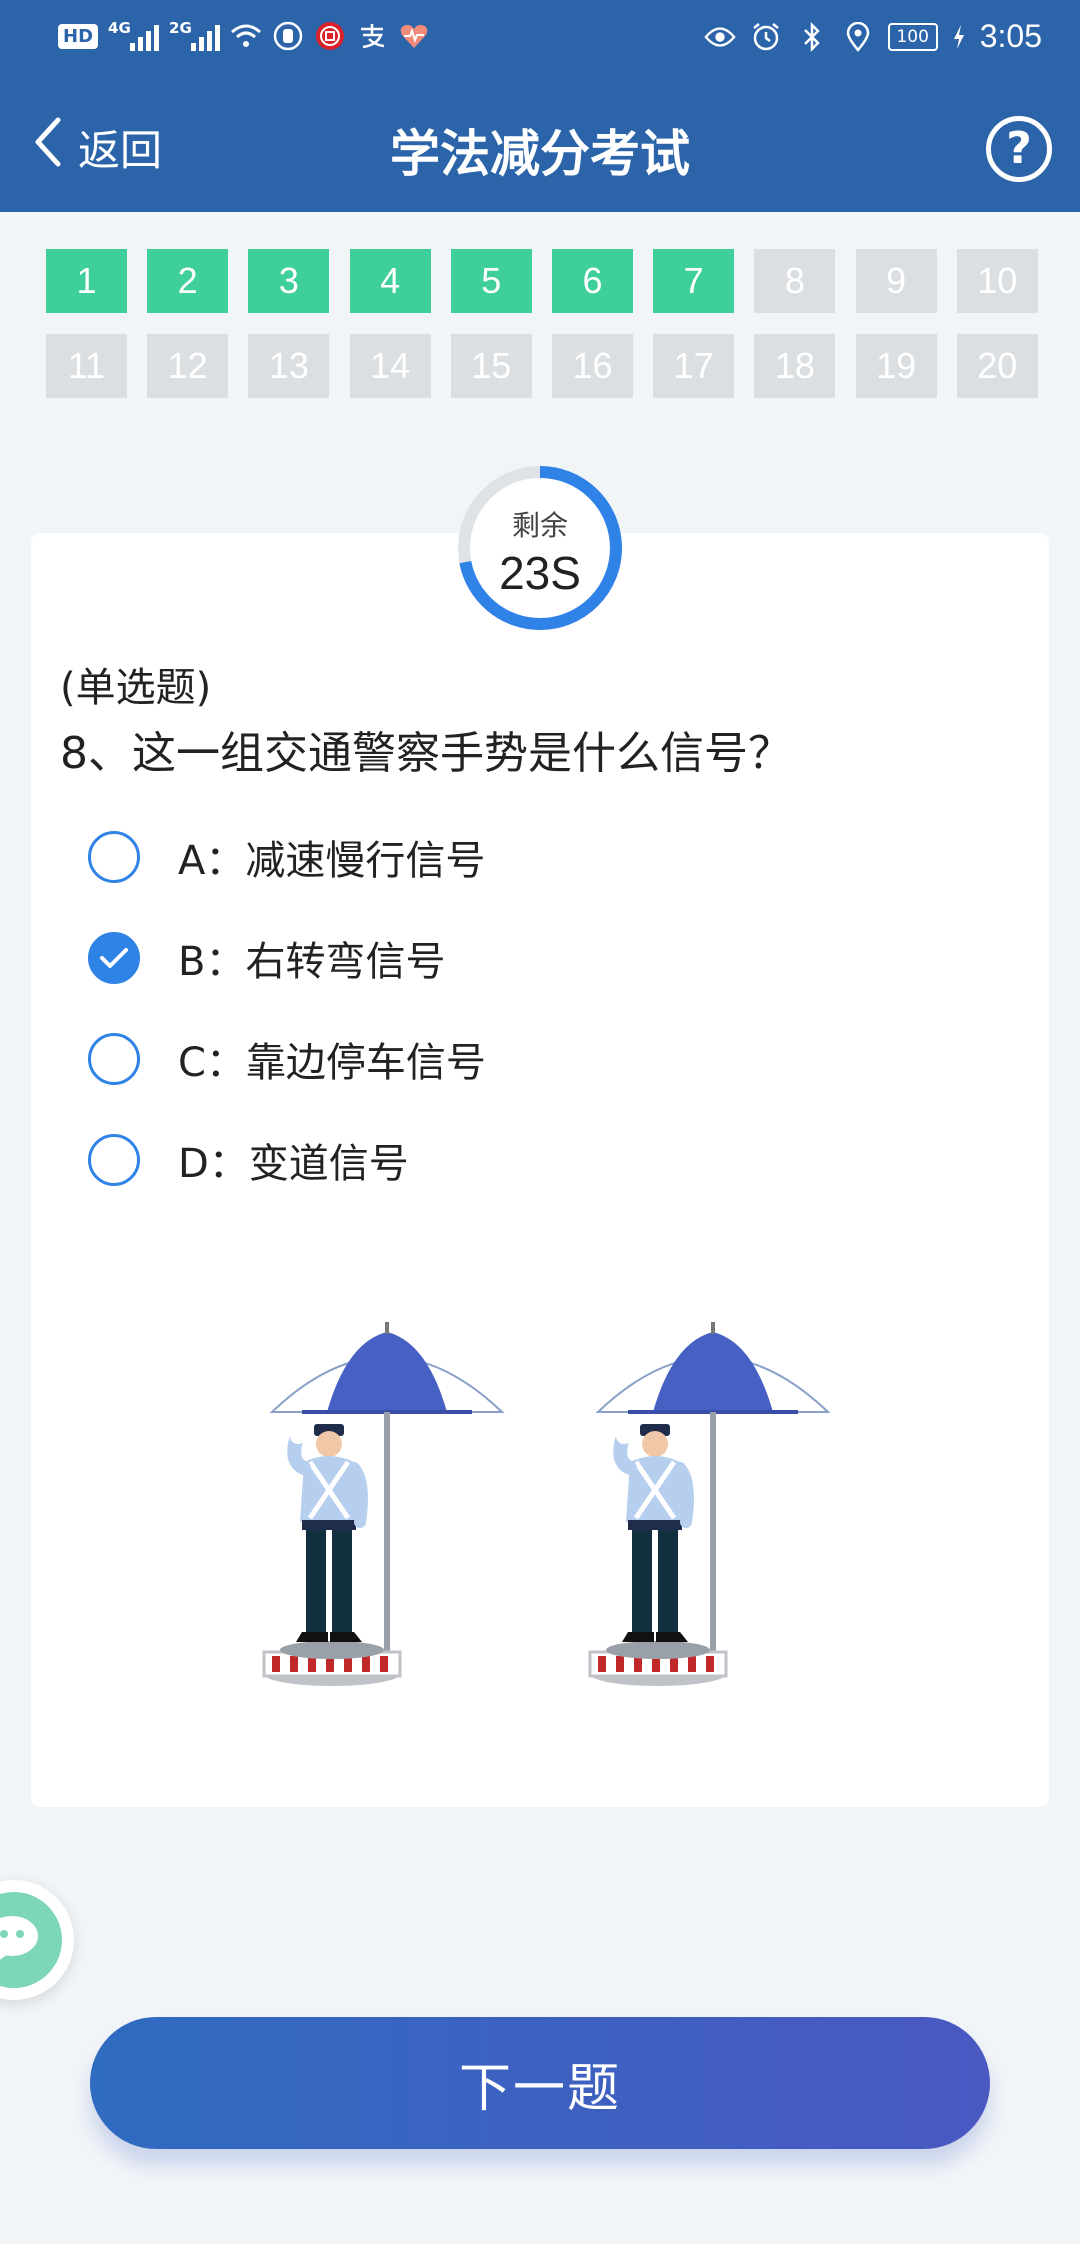  What do you see at coordinates (592, 366) in the screenshot?
I see `question-number-16: 16` at bounding box center [592, 366].